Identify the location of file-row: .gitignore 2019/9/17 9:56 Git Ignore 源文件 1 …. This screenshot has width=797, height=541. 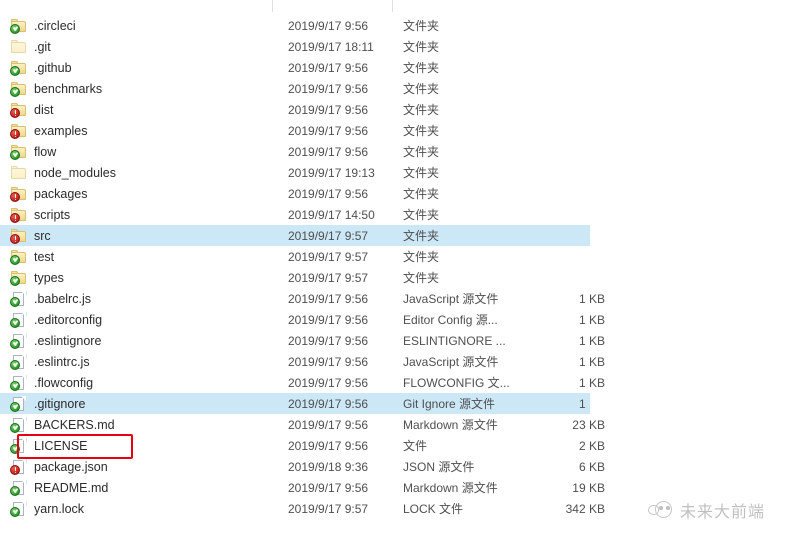
(398, 403).